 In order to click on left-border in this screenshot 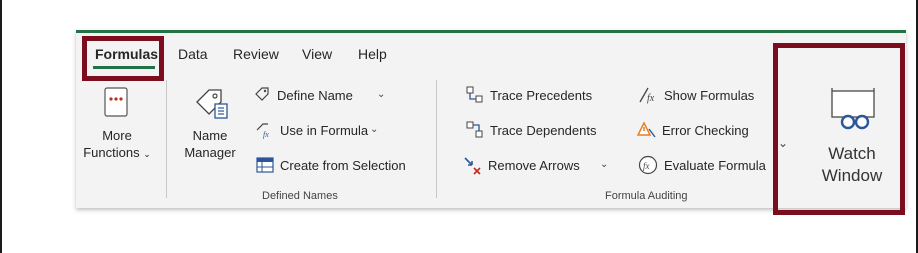, I will do `click(1, 126)`.